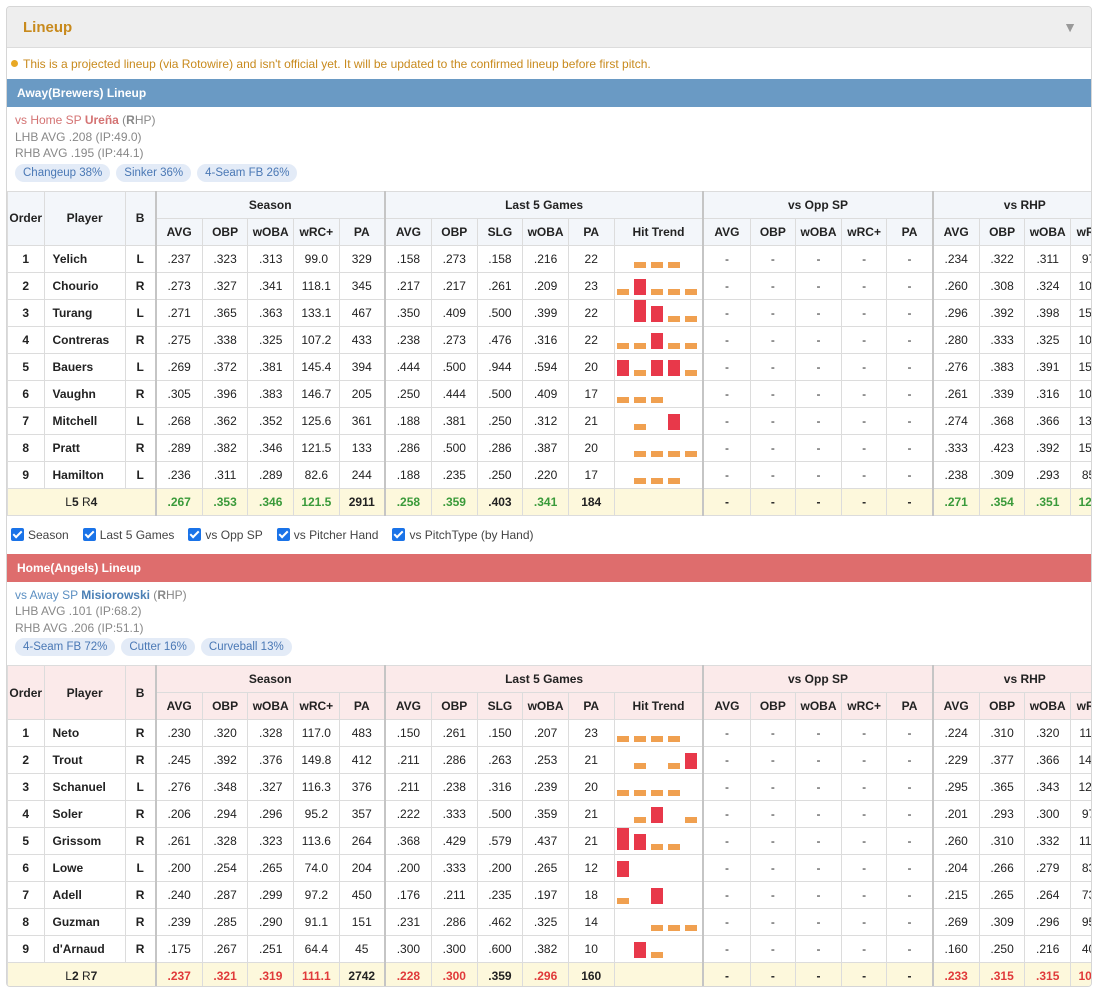 The image size is (1098, 993). Describe the element at coordinates (84, 733) in the screenshot. I see `player-name: Neto` at that location.